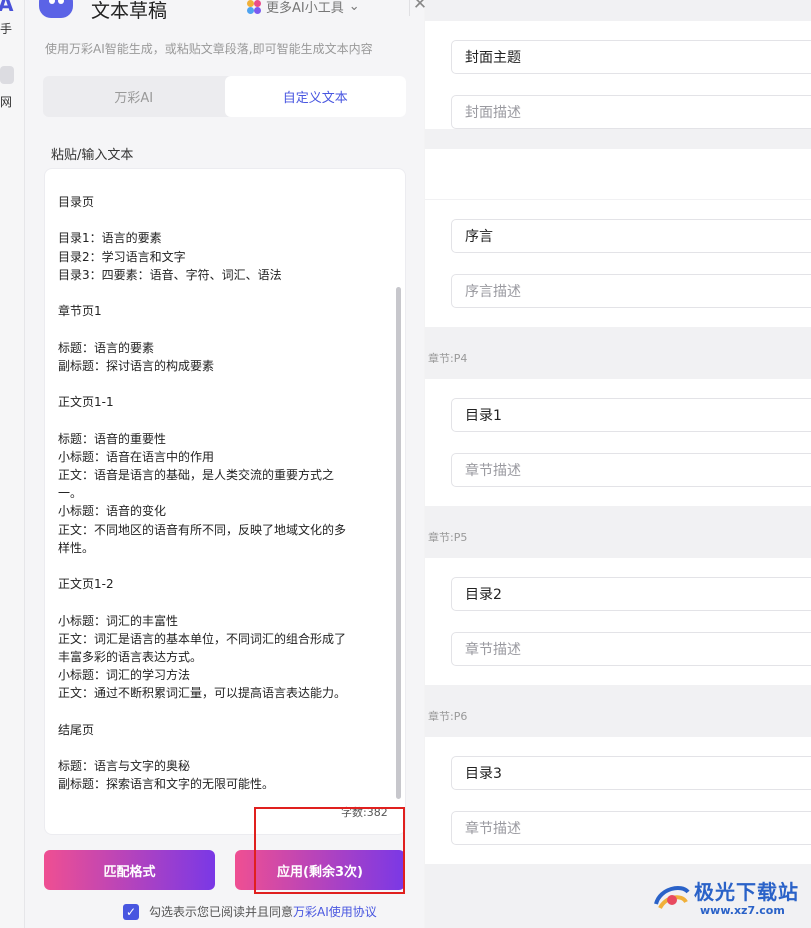  What do you see at coordinates (56, 9) in the screenshot?
I see `robot-logo-icon` at bounding box center [56, 9].